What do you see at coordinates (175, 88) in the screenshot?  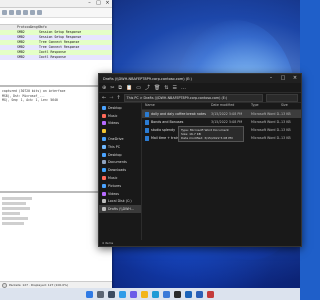 I see `view-icon: ☰` at bounding box center [175, 88].